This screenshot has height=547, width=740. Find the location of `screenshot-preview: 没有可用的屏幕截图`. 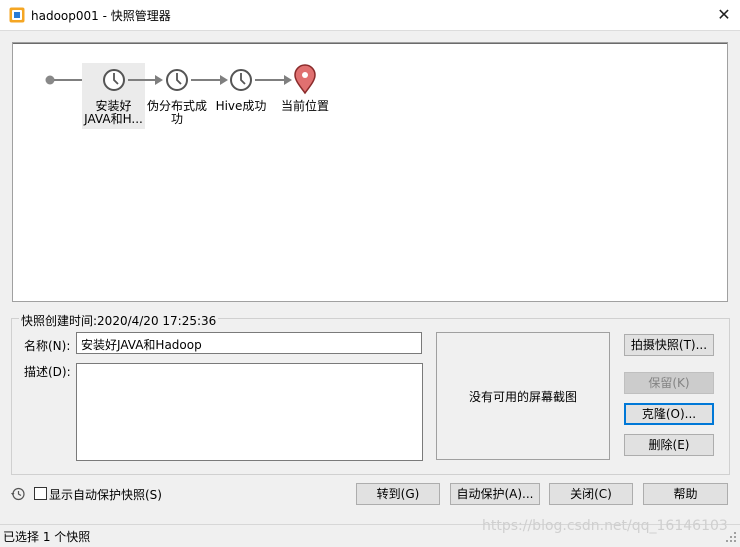

screenshot-preview: 没有可用的屏幕截图 is located at coordinates (523, 396).